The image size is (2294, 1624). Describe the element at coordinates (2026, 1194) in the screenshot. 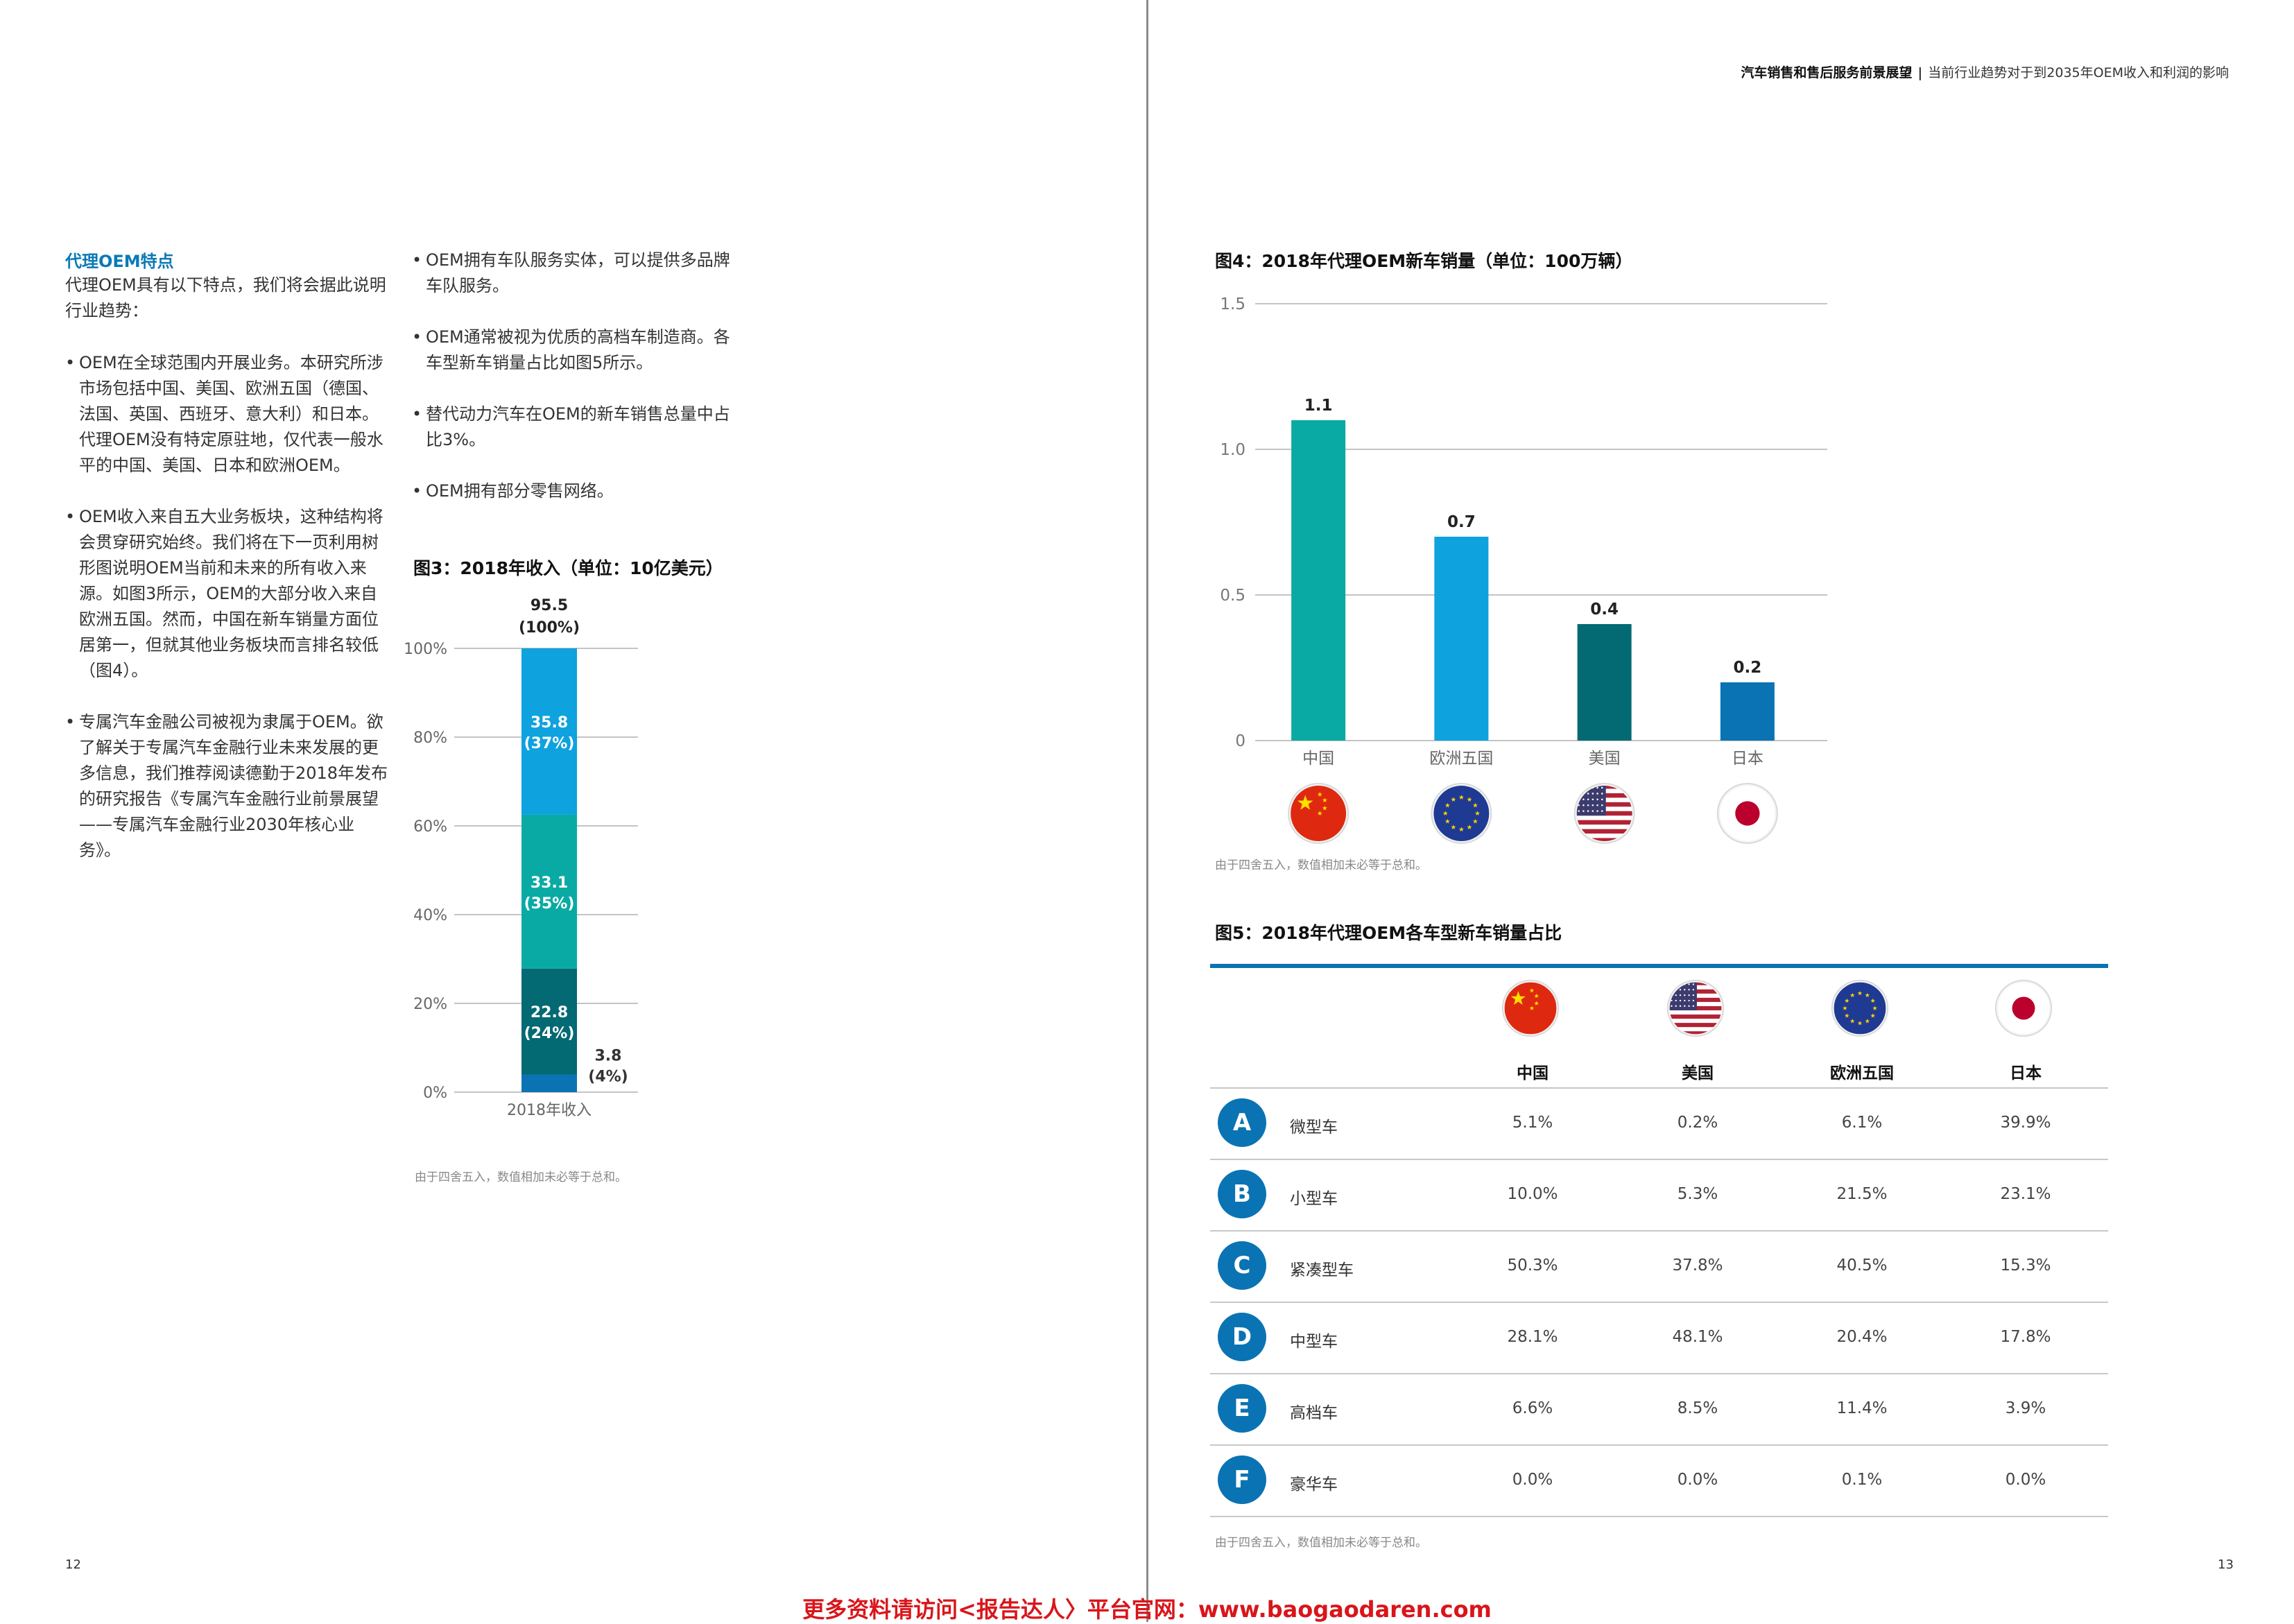

I see `table-cell: 23.1%` at that location.